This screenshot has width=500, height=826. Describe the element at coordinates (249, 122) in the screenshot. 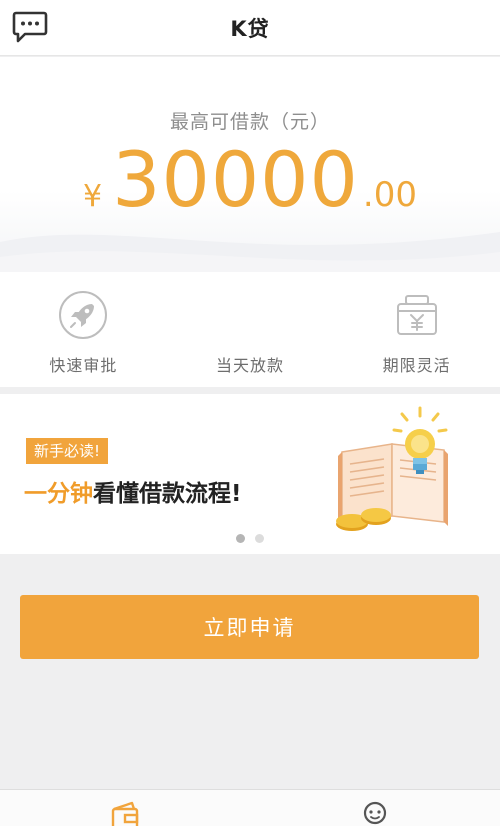

I see `credit-limit-label: 最高可借款（元）` at that location.